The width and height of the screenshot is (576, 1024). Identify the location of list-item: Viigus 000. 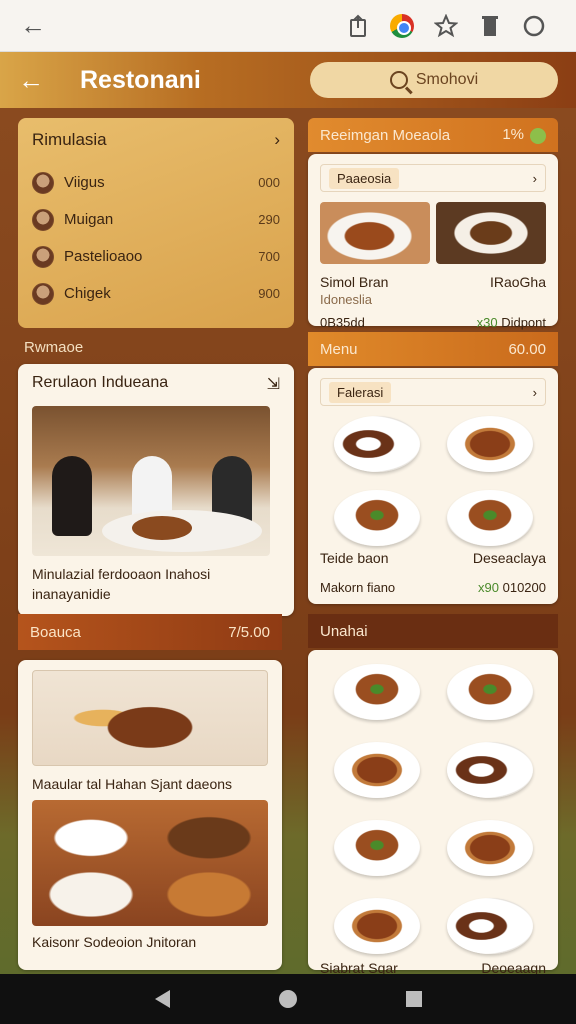
(156, 182).